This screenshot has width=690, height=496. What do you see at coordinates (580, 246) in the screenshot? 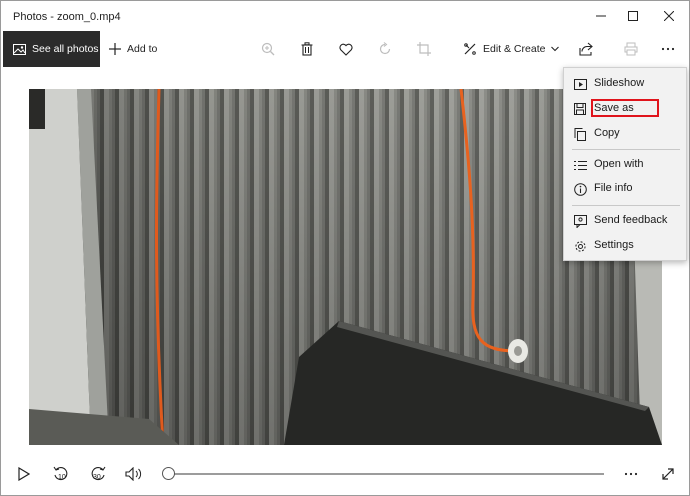
I see `settings-icon` at bounding box center [580, 246].